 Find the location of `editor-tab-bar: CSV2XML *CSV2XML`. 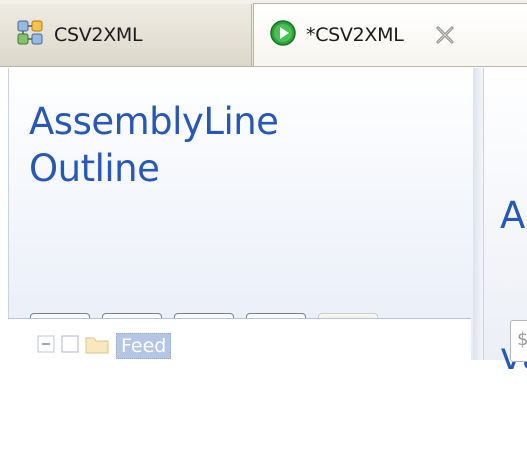

editor-tab-bar: CSV2XML *CSV2XML is located at coordinates (263, 33).